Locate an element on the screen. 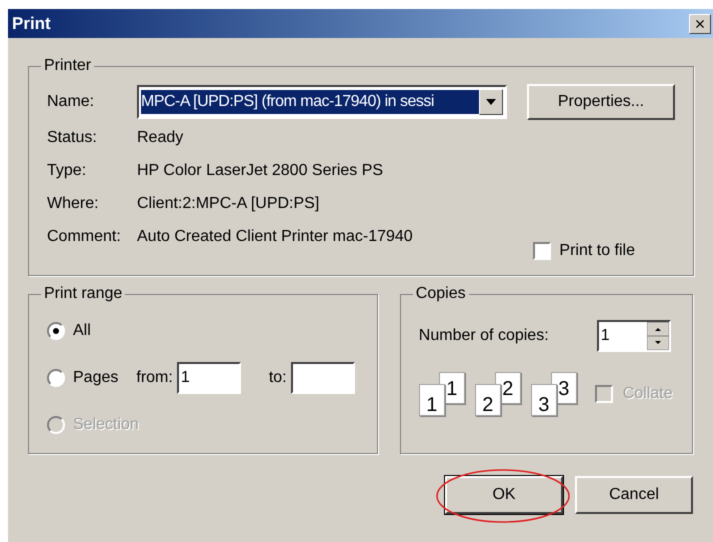  copies-spinner: 1 is located at coordinates (633, 336).